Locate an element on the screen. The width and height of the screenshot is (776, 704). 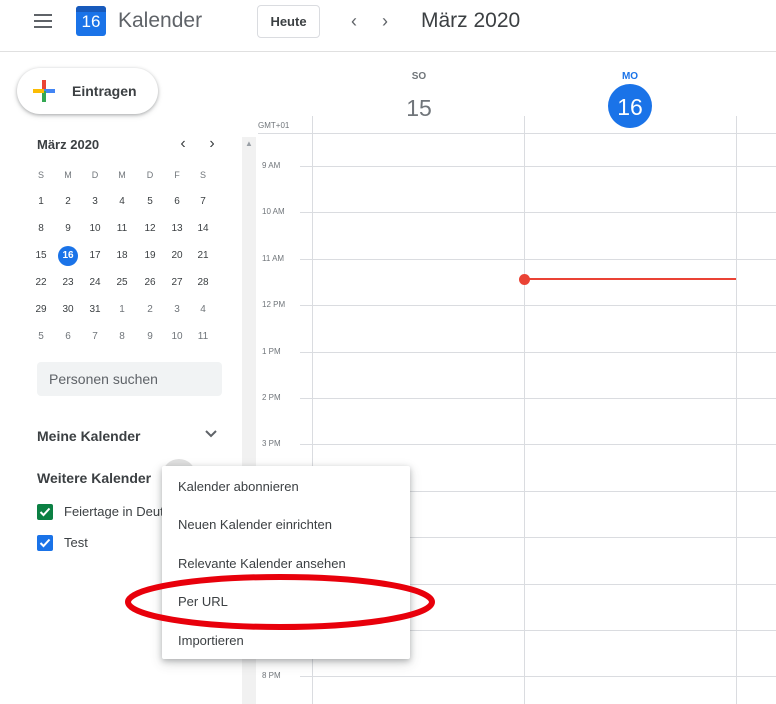
time-label: 12 PM is located at coordinates (274, 304).